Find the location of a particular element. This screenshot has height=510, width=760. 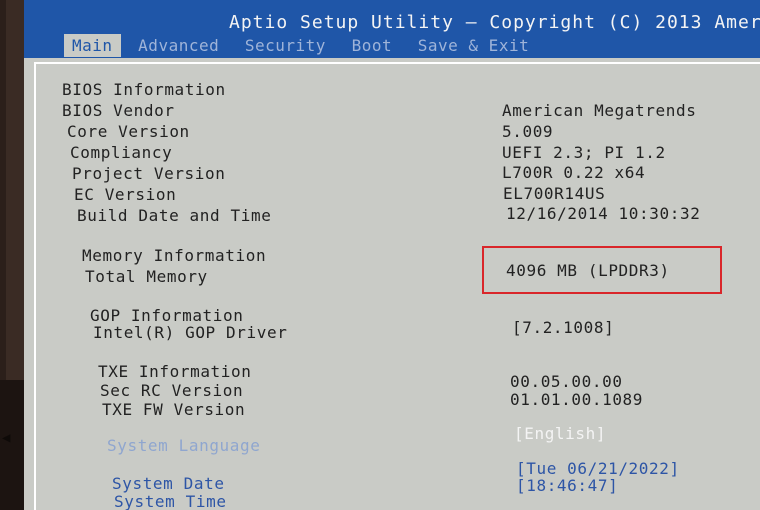

system-date-label: System Date is located at coordinates (168, 483).